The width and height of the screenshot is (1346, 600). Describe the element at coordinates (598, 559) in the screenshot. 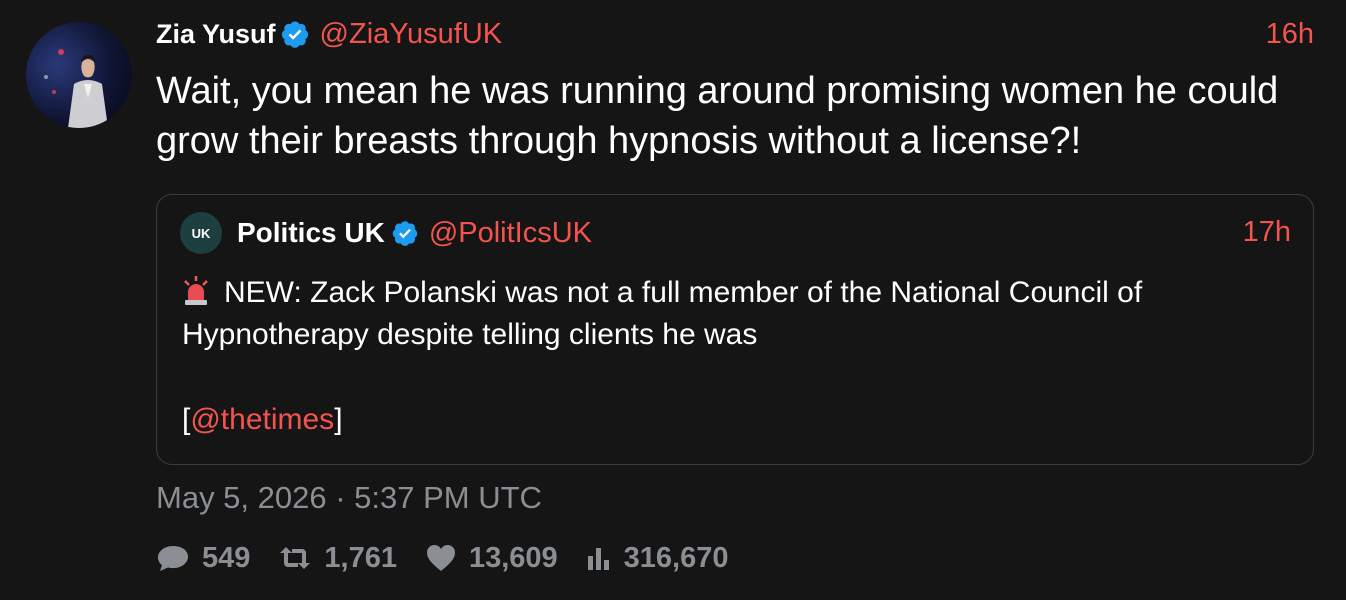

I see `views-chart-icon` at that location.